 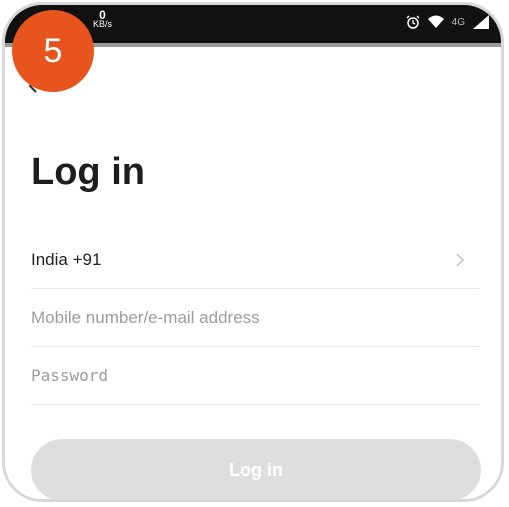 What do you see at coordinates (88, 172) in the screenshot?
I see `page-title: Log in` at bounding box center [88, 172].